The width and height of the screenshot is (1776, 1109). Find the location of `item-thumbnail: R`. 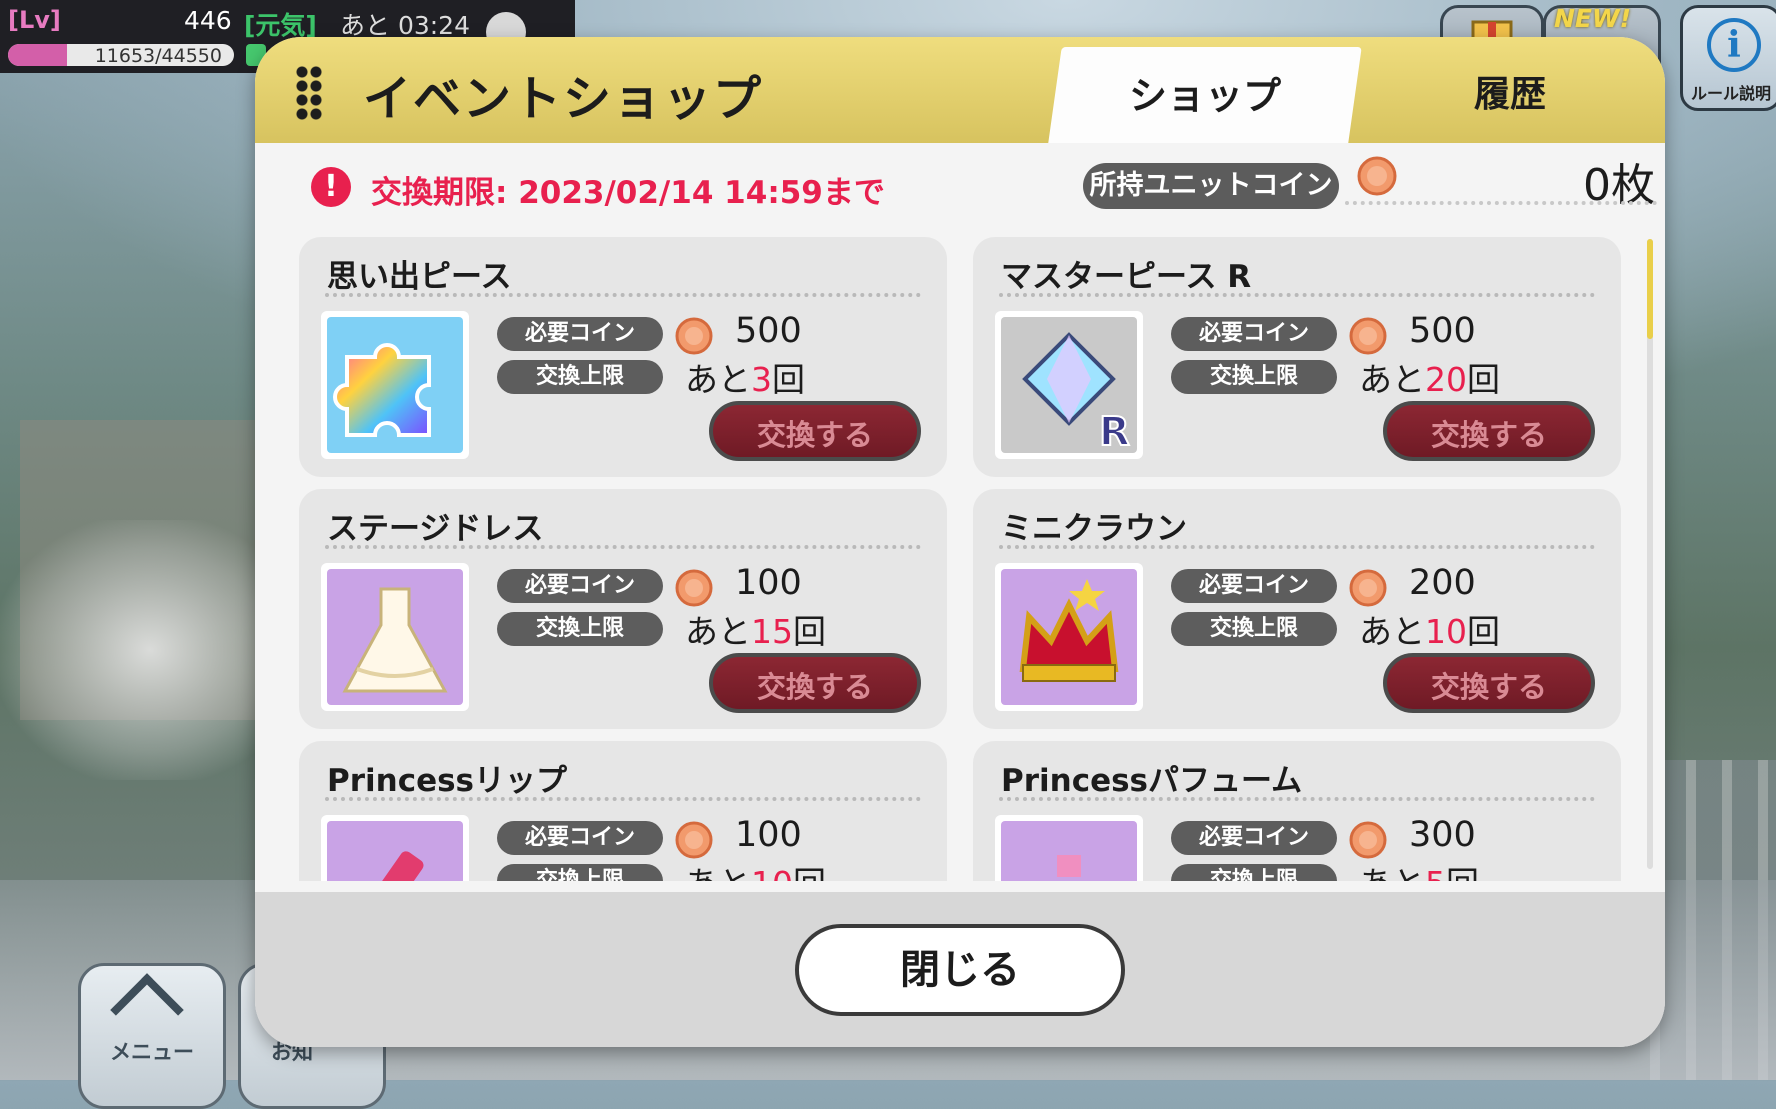

item-thumbnail: R is located at coordinates (1069, 385).